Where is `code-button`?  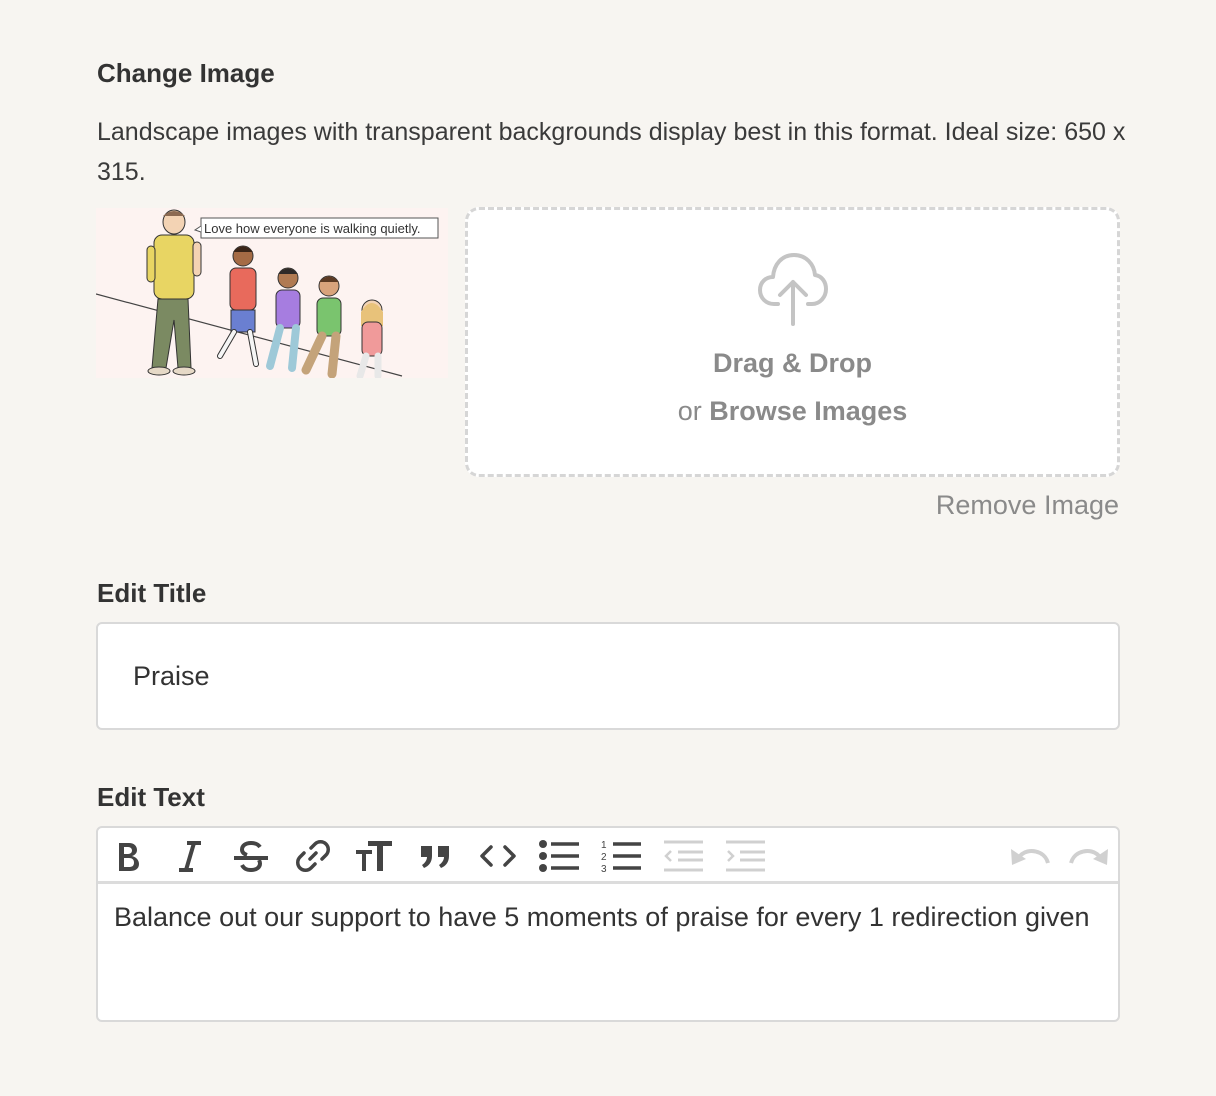 code-button is located at coordinates (498, 856).